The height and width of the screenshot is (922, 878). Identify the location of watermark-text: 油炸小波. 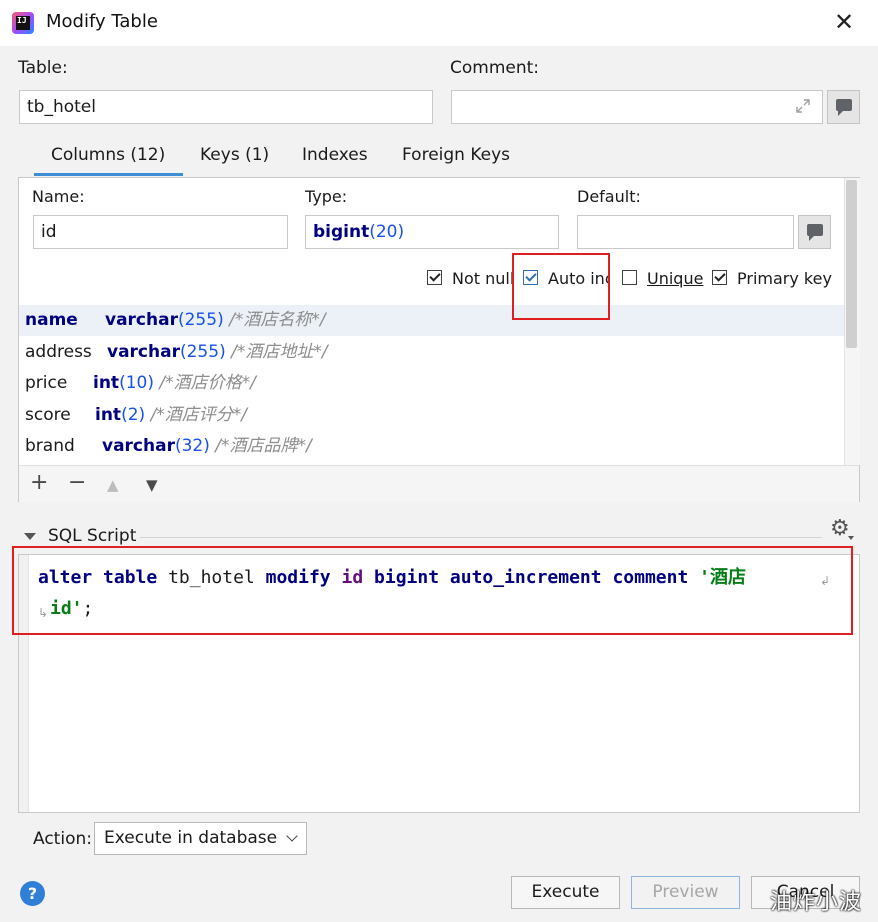
(816, 902).